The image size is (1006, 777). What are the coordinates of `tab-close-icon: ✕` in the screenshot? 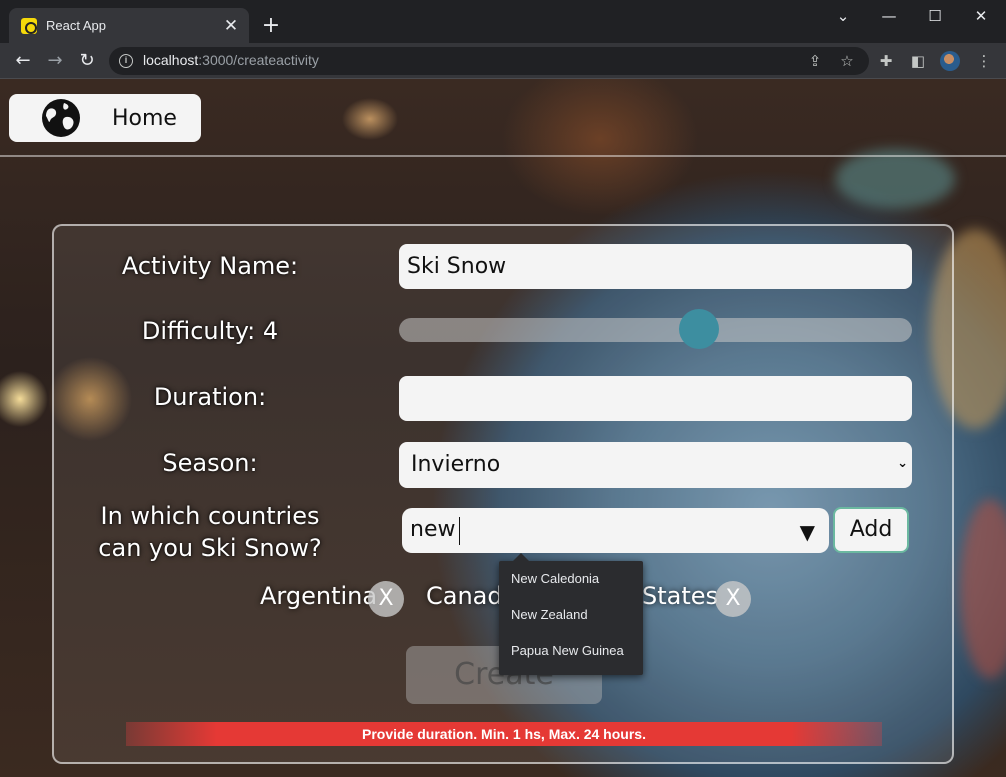 It's located at (231, 26).